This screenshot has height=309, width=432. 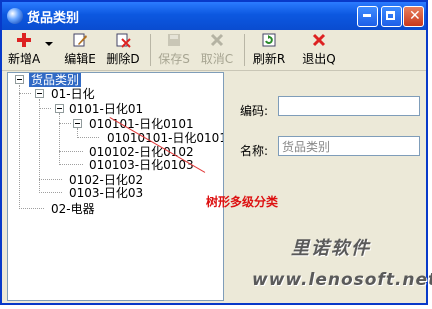 What do you see at coordinates (214, 16) in the screenshot?
I see `title-bar: 货品类别 ✕` at bounding box center [214, 16].